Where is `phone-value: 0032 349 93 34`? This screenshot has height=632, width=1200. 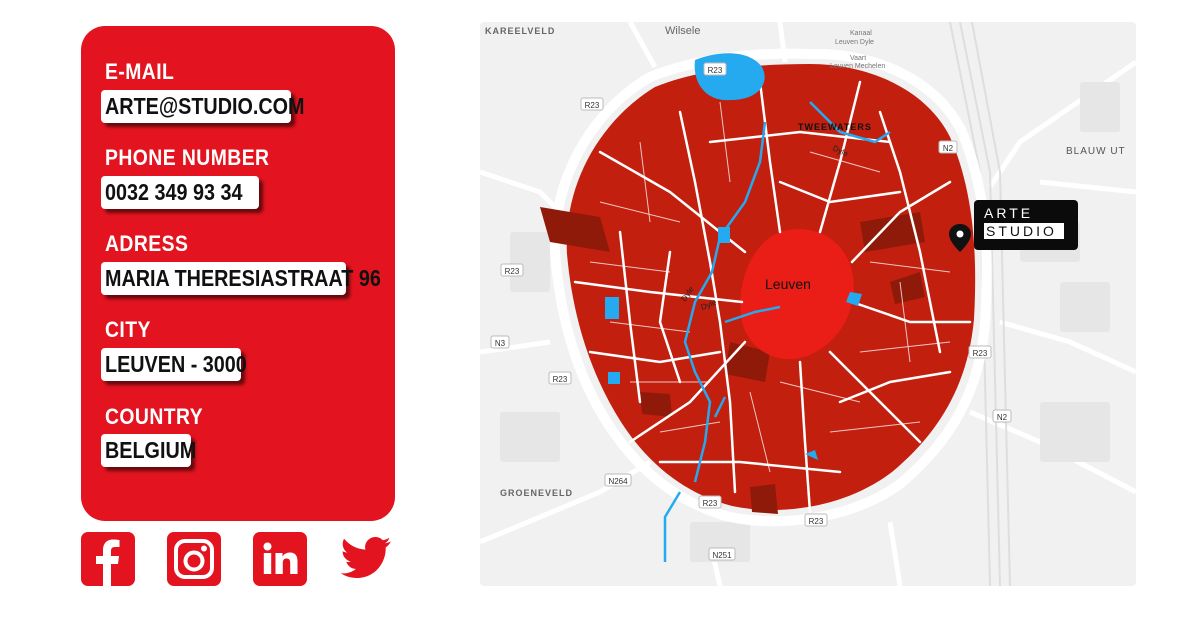
phone-value: 0032 349 93 34 is located at coordinates (180, 192).